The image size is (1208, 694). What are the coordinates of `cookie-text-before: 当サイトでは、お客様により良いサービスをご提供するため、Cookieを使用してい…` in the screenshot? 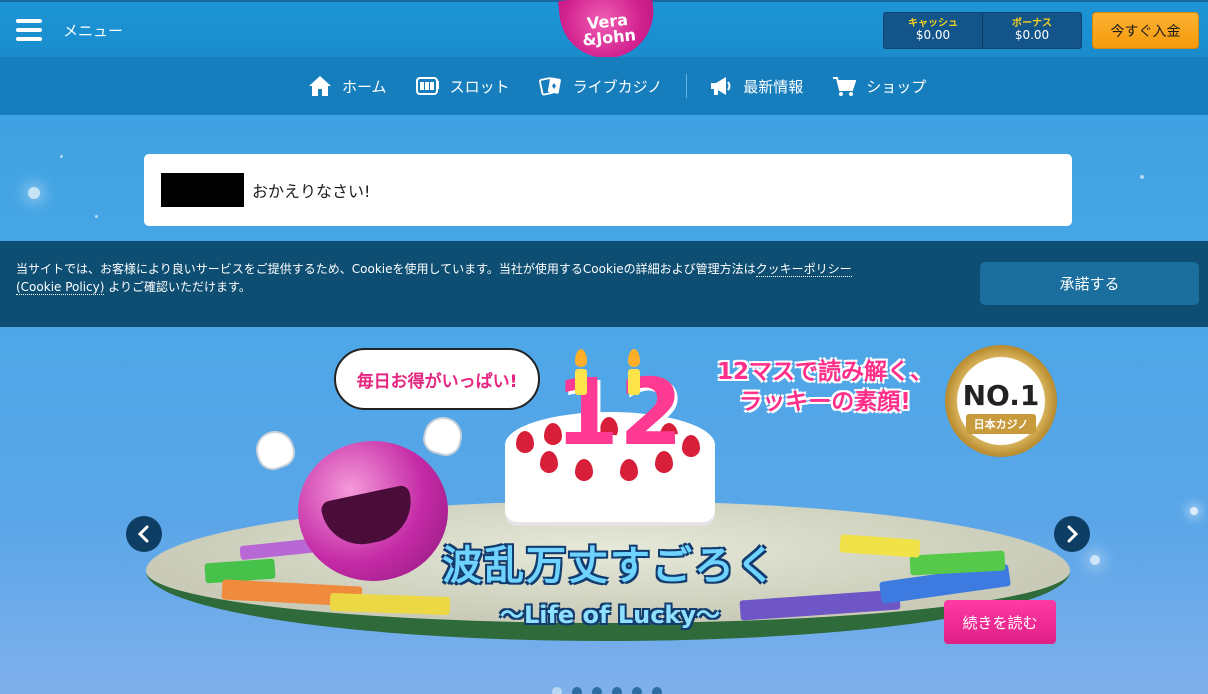 It's located at (386, 269).